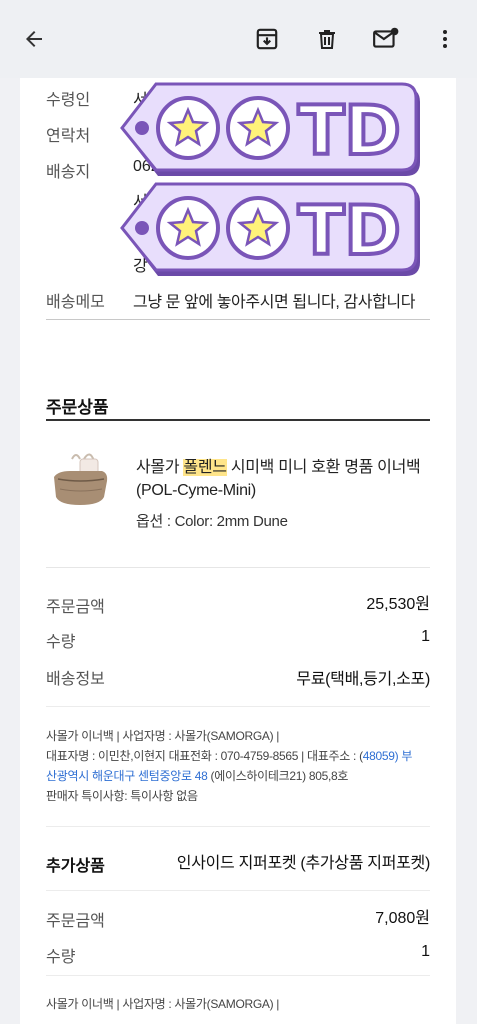 The height and width of the screenshot is (1024, 477). I want to click on extra-product-name: 인사이드 지퍼포켓 (추가상품 지퍼포켓), so click(304, 861).